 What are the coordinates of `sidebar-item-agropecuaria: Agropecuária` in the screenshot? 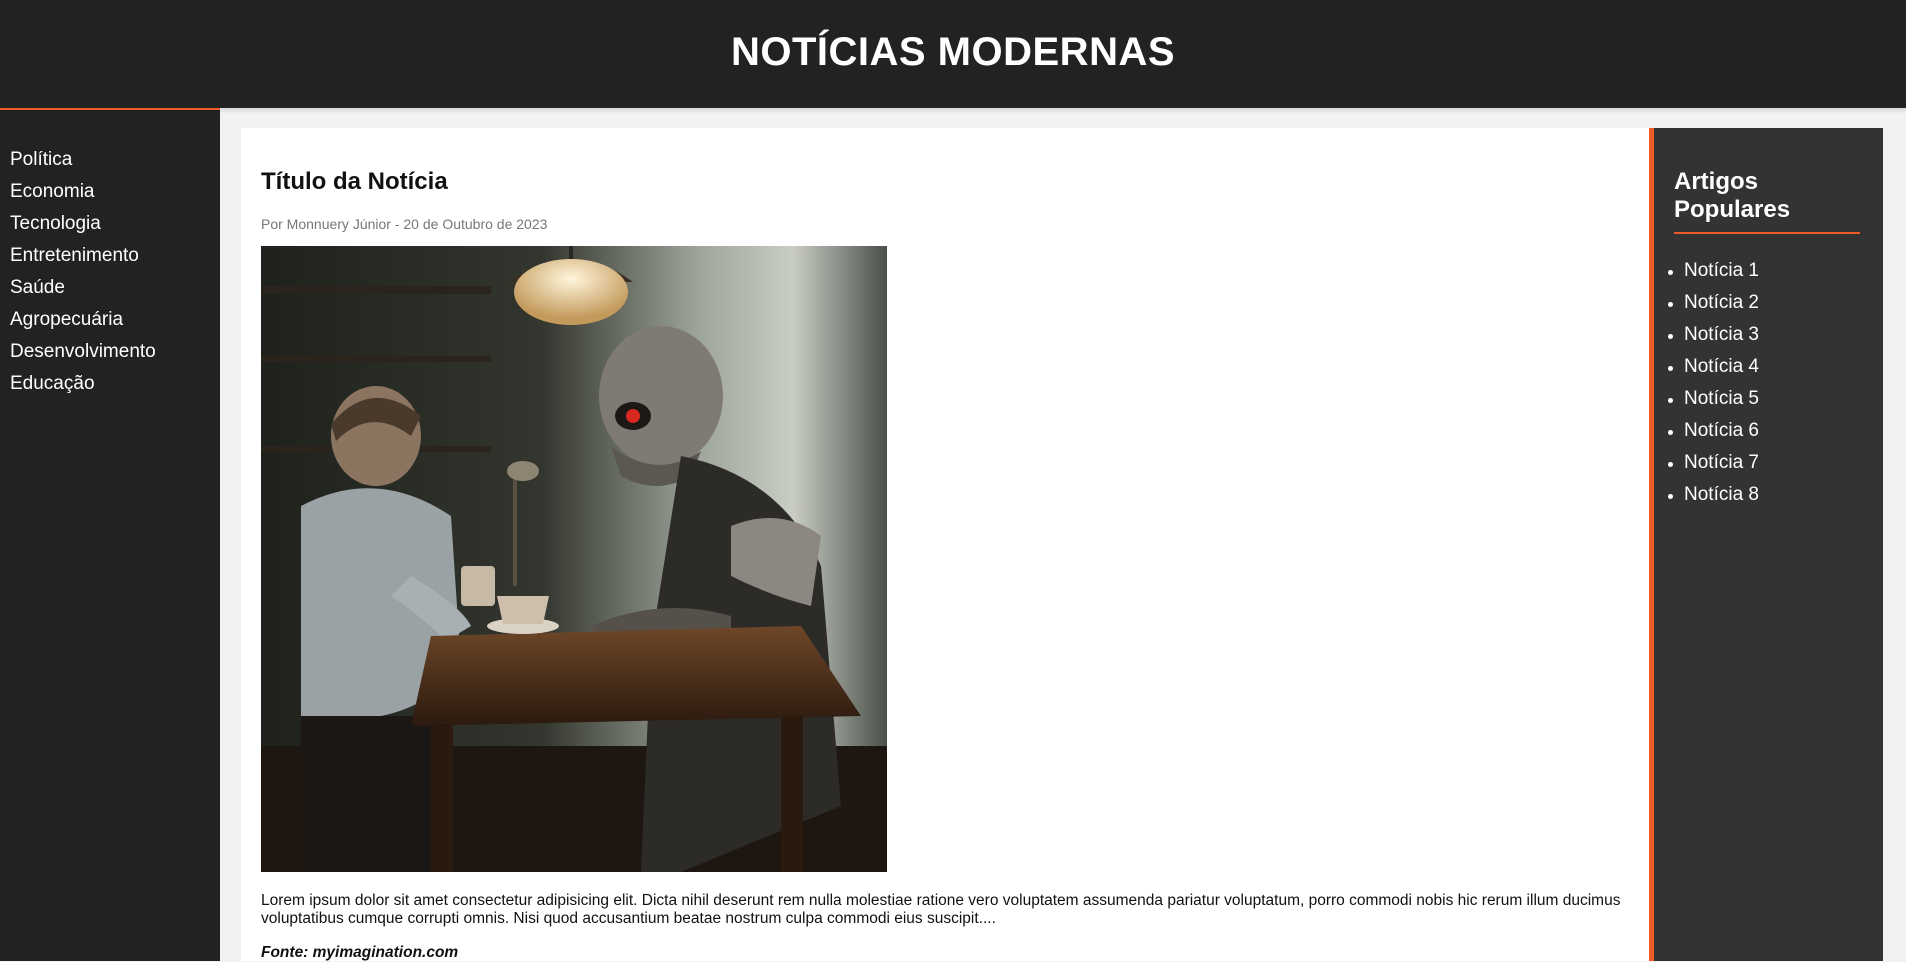 It's located at (83, 326).